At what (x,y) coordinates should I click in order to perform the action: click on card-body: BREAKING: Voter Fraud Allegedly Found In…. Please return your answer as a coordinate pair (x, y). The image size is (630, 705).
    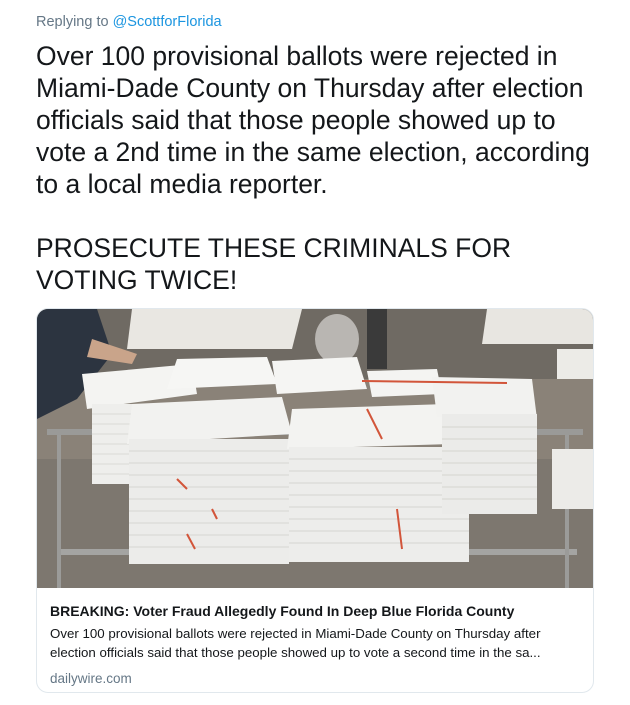
    Looking at the image, I should click on (315, 637).